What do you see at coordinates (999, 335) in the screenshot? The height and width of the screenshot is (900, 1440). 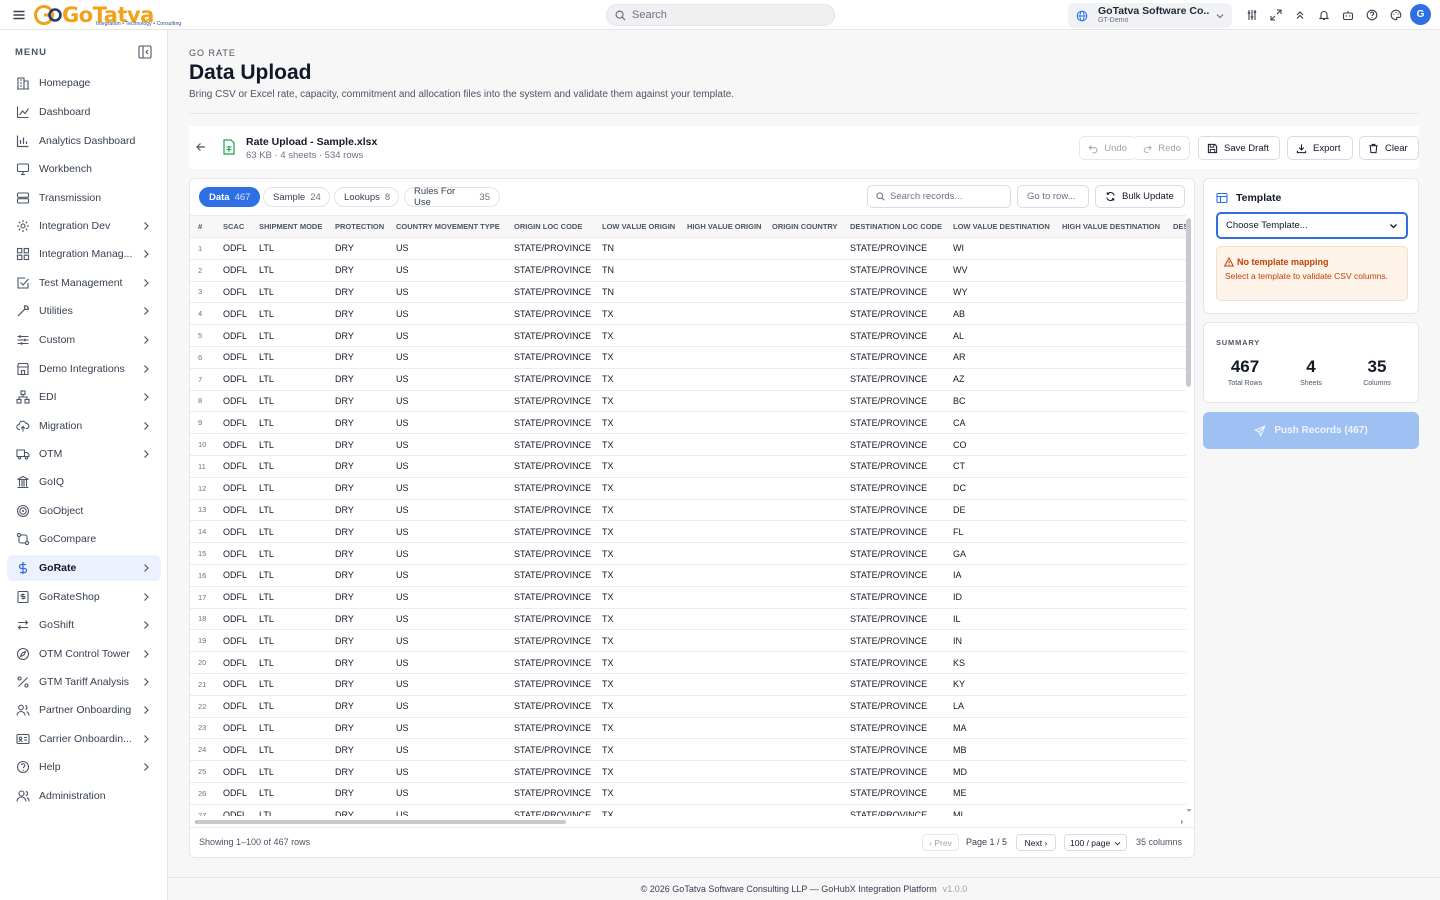 I see `table-cell: AL` at bounding box center [999, 335].